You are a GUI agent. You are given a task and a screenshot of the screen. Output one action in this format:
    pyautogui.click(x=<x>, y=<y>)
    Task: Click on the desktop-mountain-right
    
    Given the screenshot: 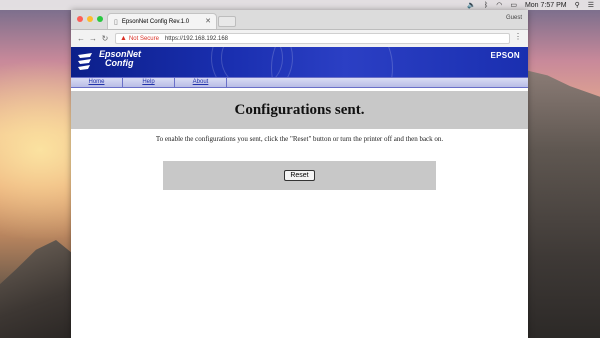 What is the action you would take?
    pyautogui.click(x=562, y=204)
    